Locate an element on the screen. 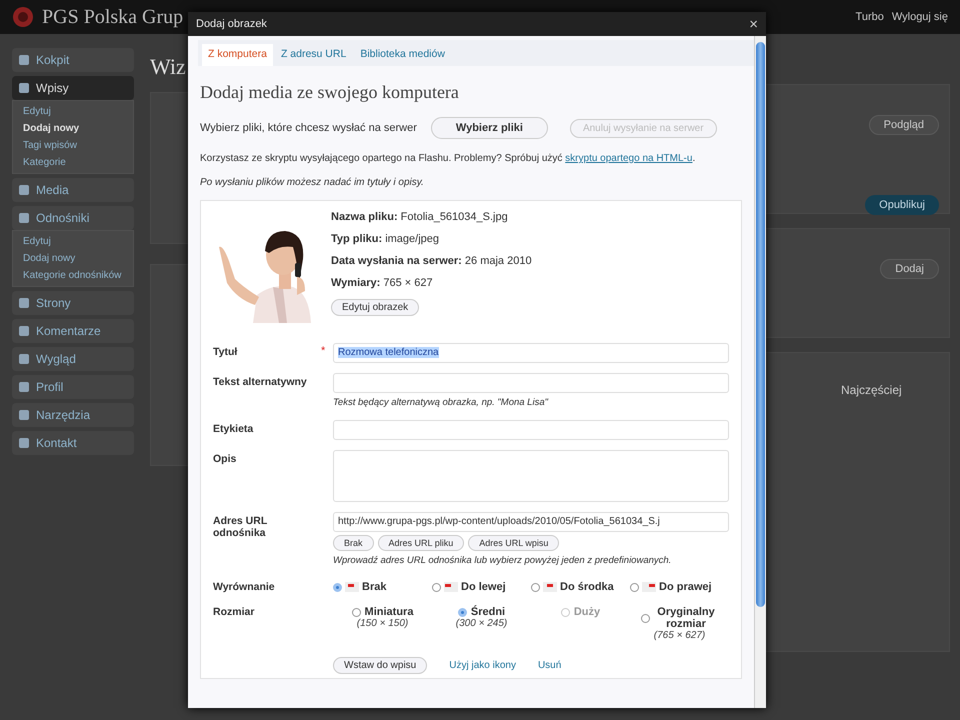 This screenshot has height=720, width=960. site-title: PGS Polska Grup is located at coordinates (113, 17).